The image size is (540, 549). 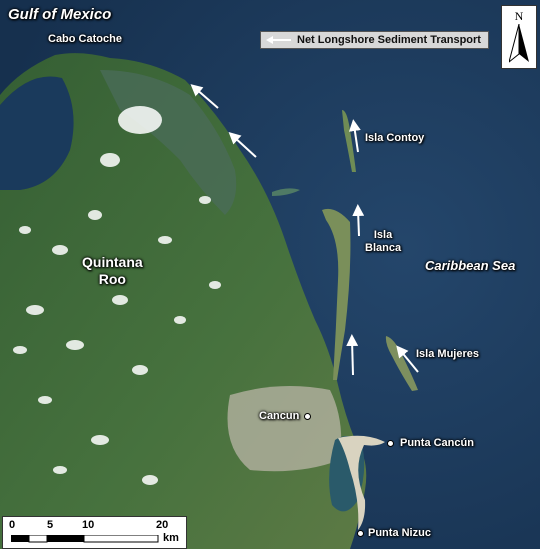 What do you see at coordinates (162, 525) in the screenshot?
I see `scale-tick-20: 20` at bounding box center [162, 525].